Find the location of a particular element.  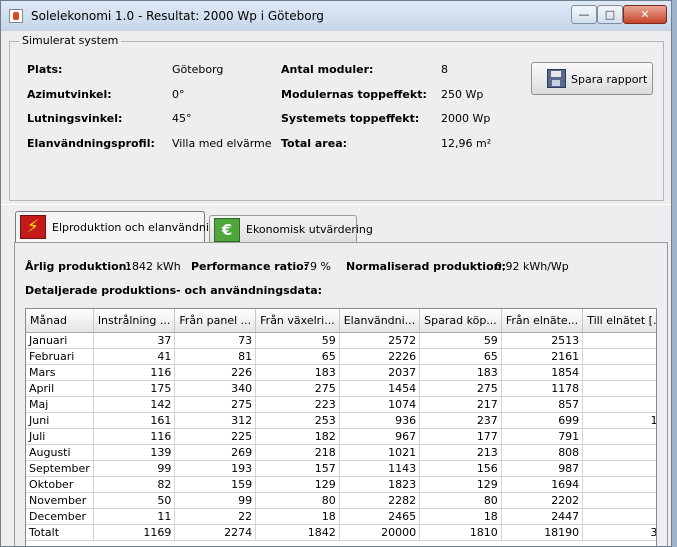

table-row: Februari41816522266521610 is located at coordinates (341, 356).